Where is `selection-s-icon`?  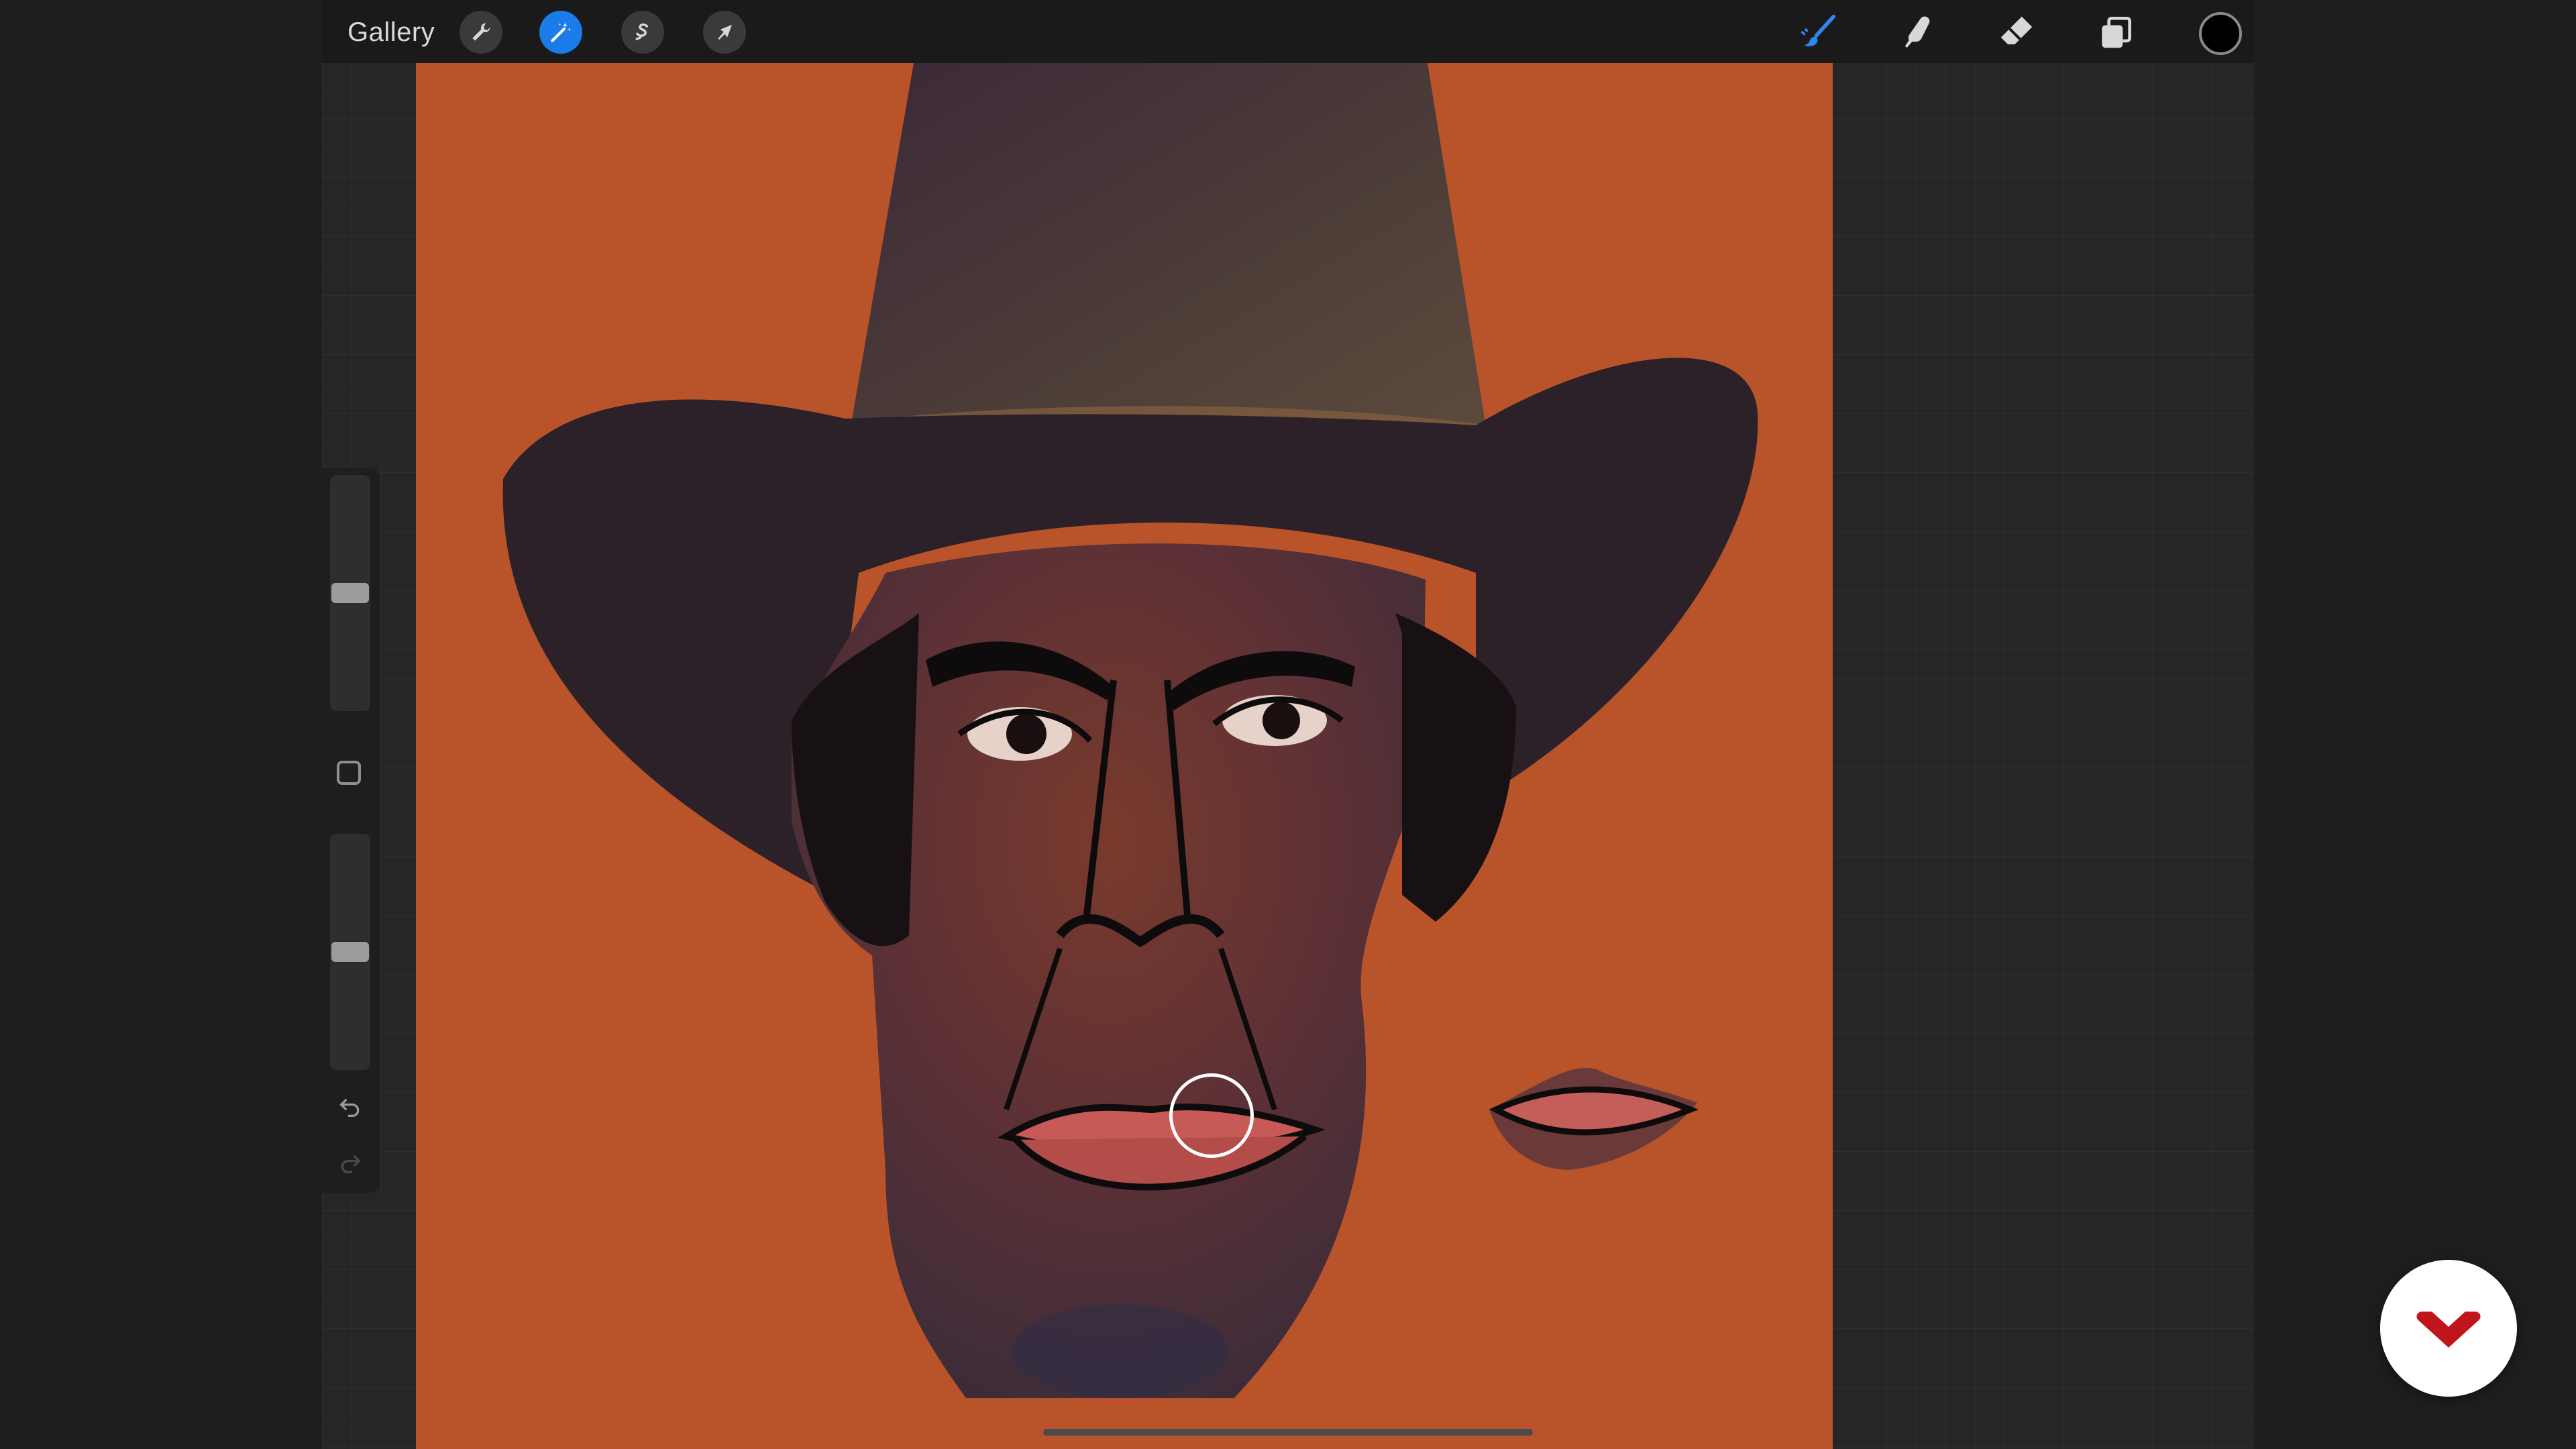 selection-s-icon is located at coordinates (642, 32).